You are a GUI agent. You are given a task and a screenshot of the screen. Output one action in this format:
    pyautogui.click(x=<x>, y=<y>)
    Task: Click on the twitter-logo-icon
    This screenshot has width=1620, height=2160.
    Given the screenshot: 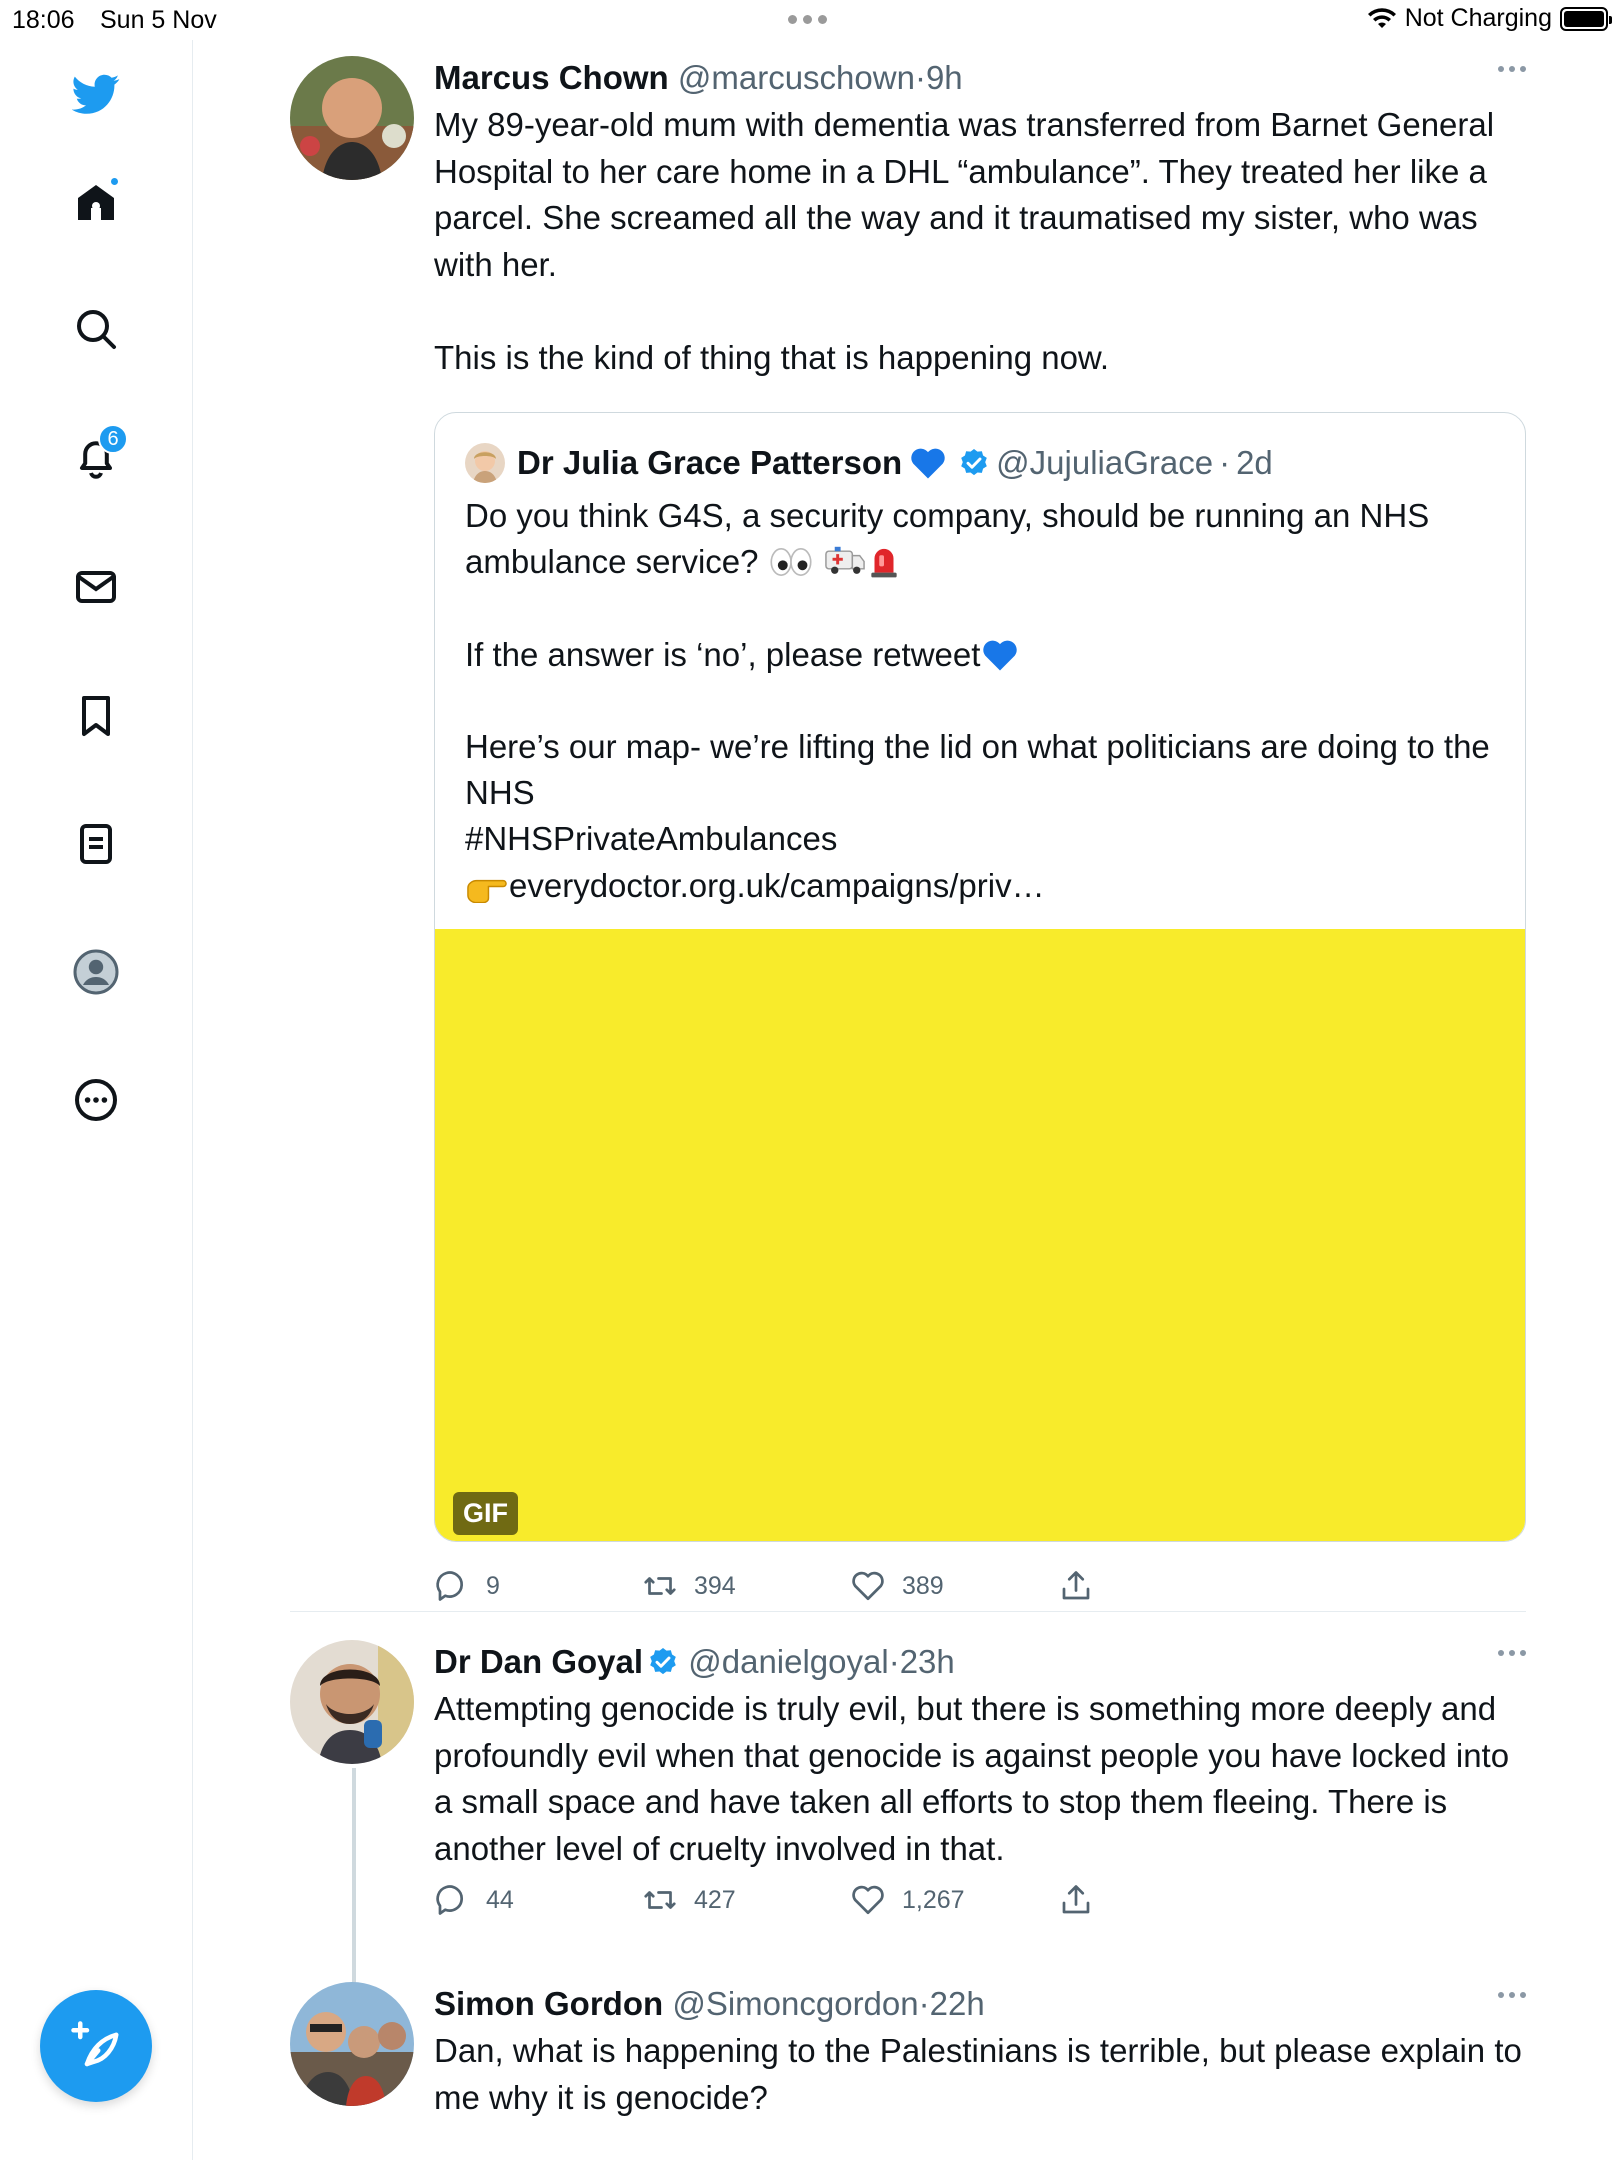 What is the action you would take?
    pyautogui.click(x=96, y=94)
    